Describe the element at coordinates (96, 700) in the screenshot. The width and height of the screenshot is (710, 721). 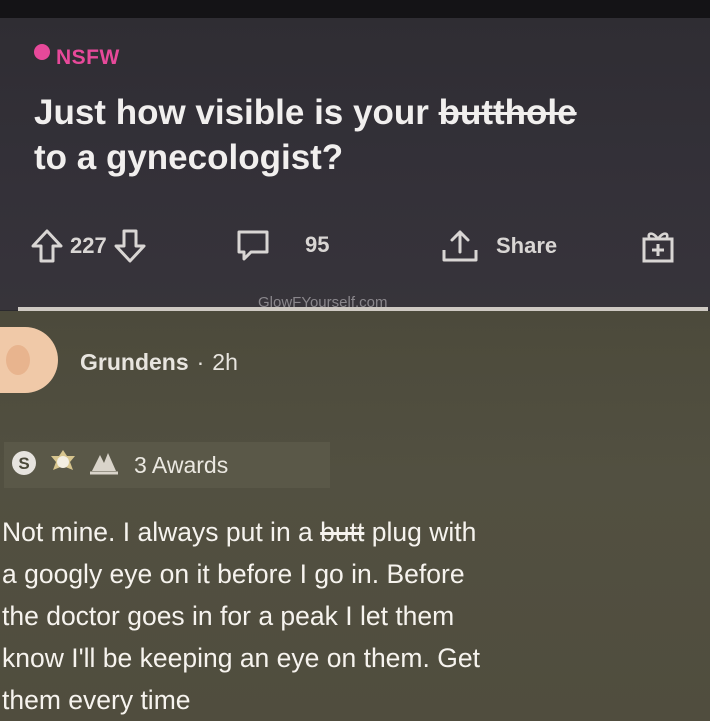
I see `comment-line-5: them every time` at that location.